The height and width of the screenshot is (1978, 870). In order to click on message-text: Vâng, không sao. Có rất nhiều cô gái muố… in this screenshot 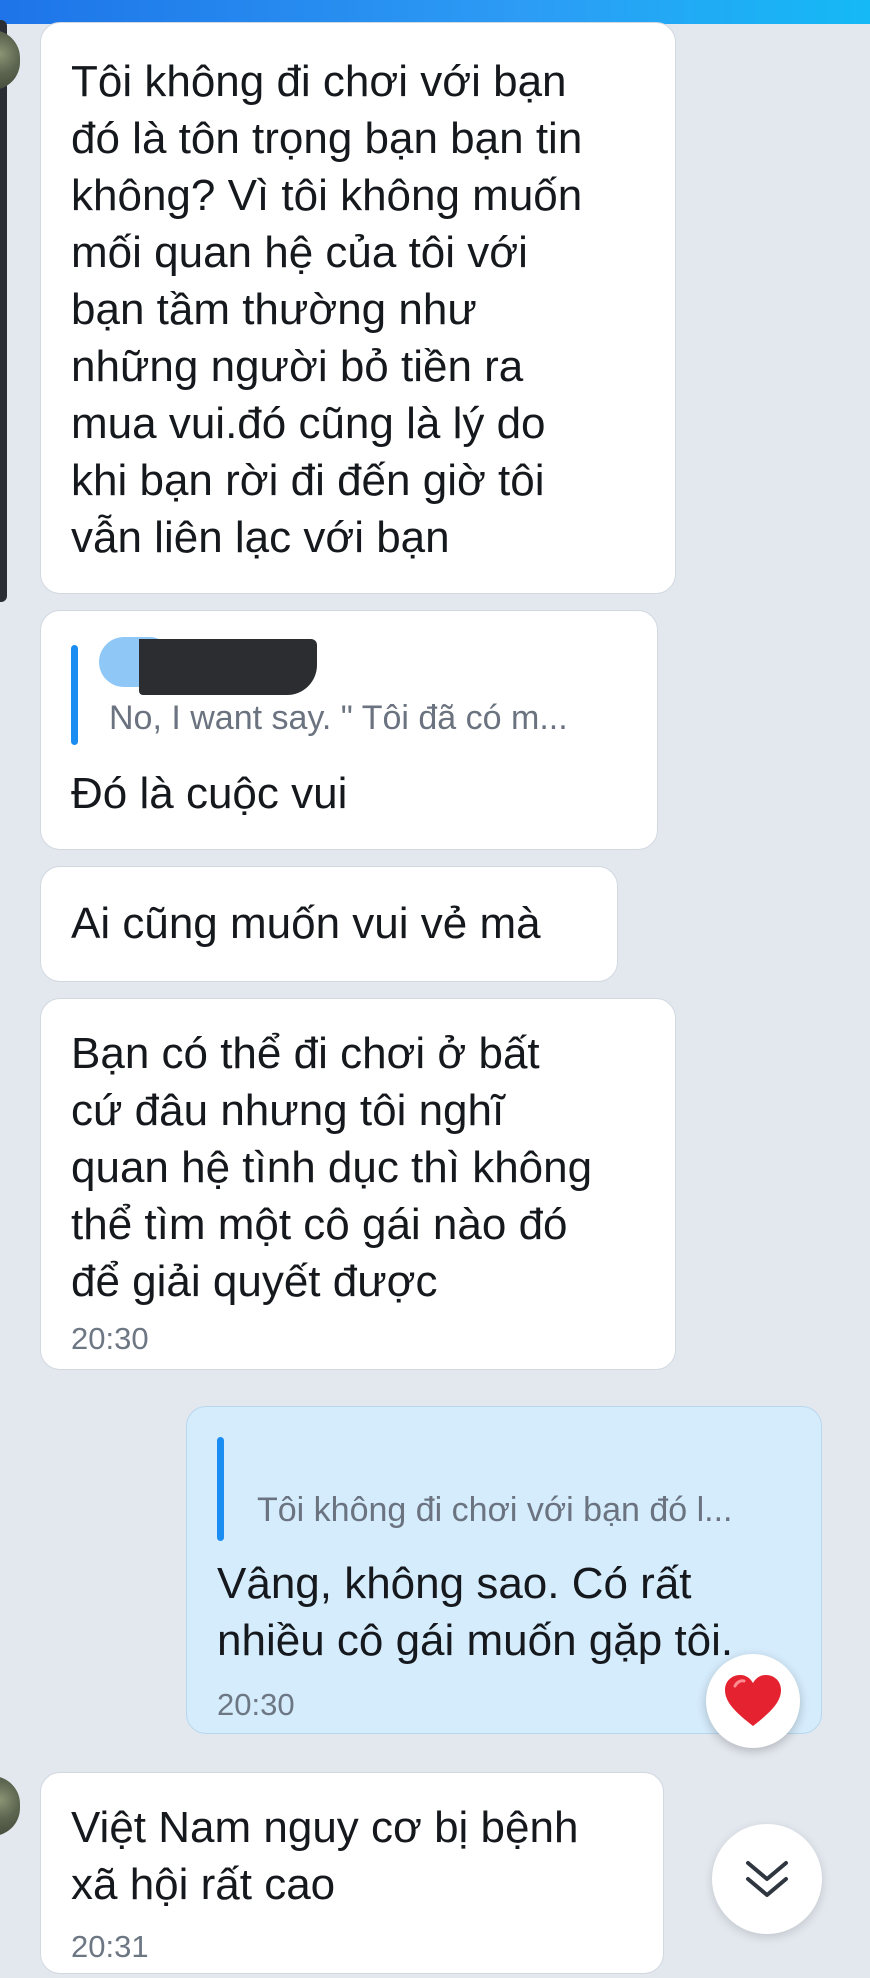, I will do `click(475, 1612)`.